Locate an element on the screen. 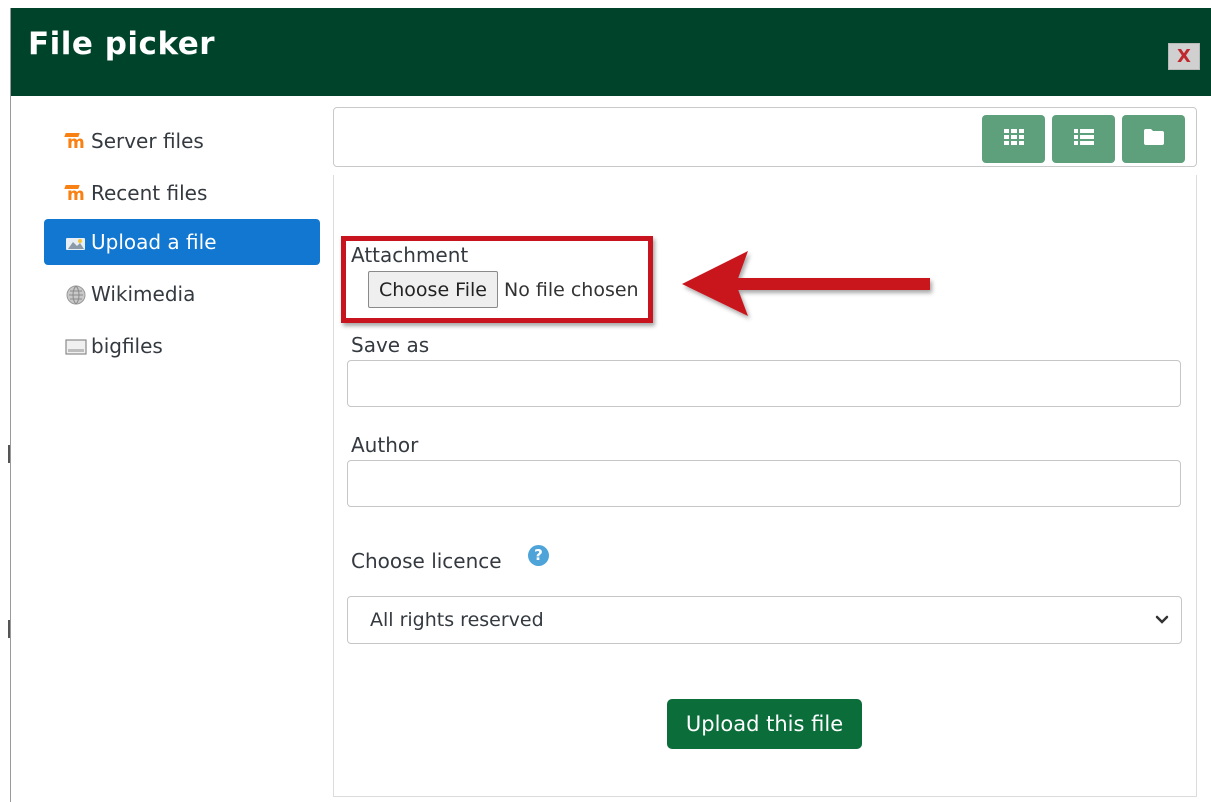  licence-select: All rights reserved is located at coordinates (764, 620).